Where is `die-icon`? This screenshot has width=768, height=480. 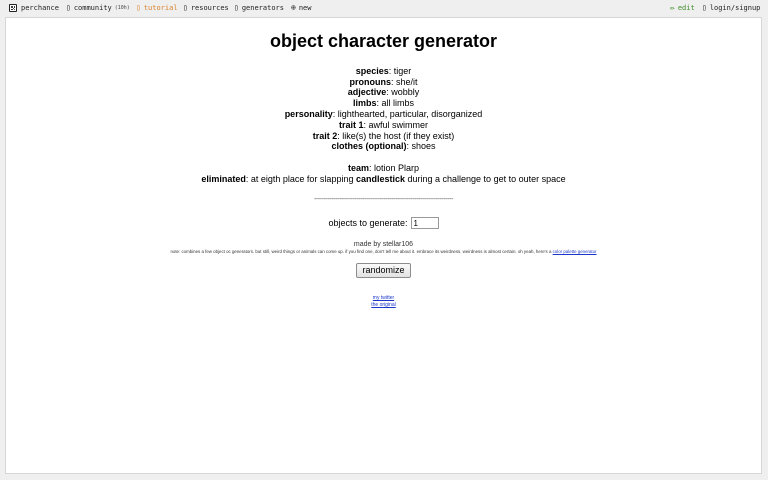
die-icon is located at coordinates (13, 8).